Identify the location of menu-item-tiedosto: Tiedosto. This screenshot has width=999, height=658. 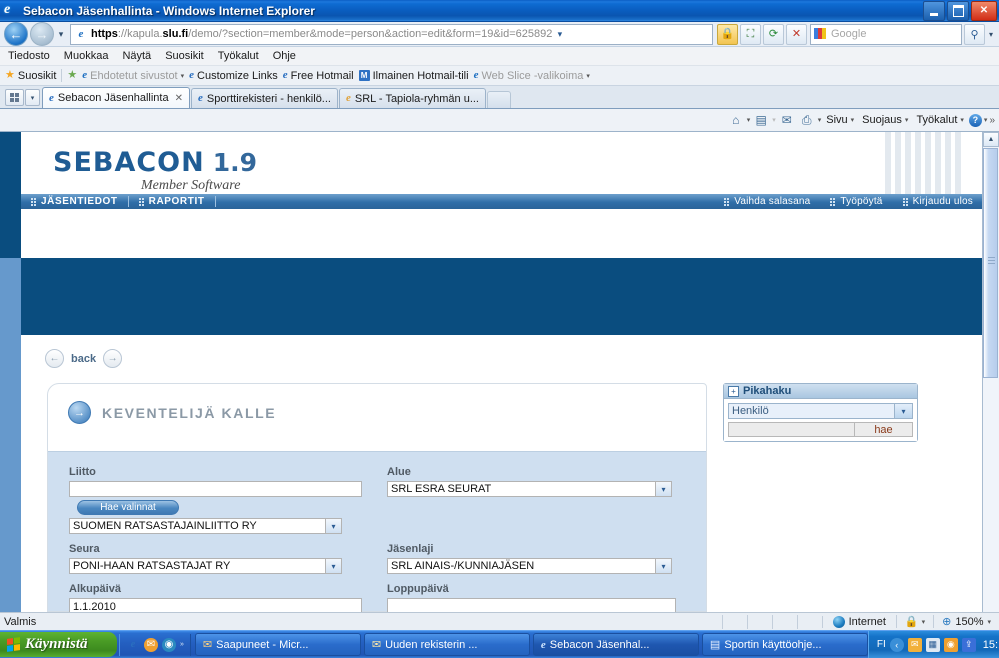
(29, 56).